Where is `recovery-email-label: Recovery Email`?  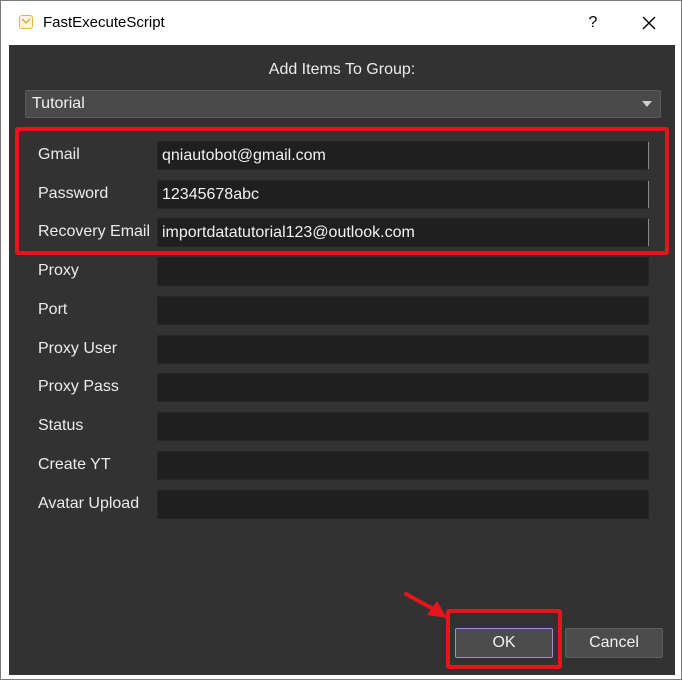 recovery-email-label: Recovery Email is located at coordinates (94, 231).